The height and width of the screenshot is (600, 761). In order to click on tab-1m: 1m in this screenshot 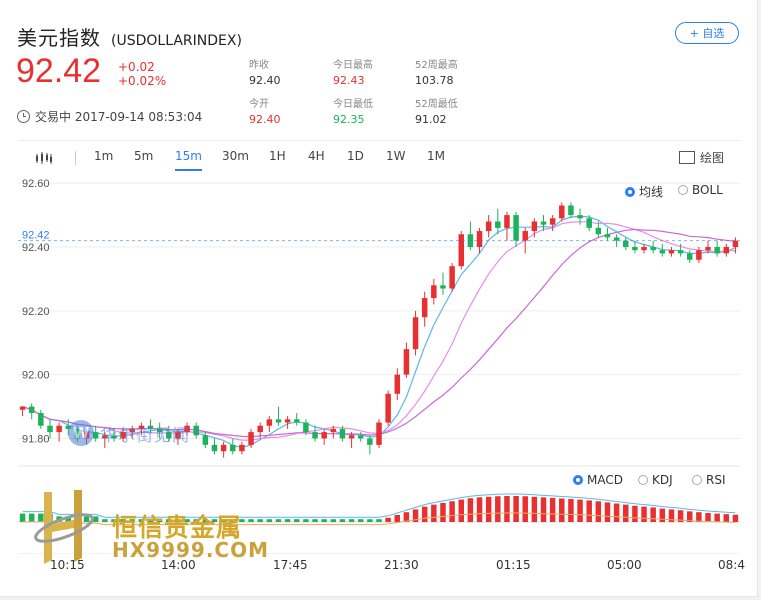, I will do `click(103, 159)`.